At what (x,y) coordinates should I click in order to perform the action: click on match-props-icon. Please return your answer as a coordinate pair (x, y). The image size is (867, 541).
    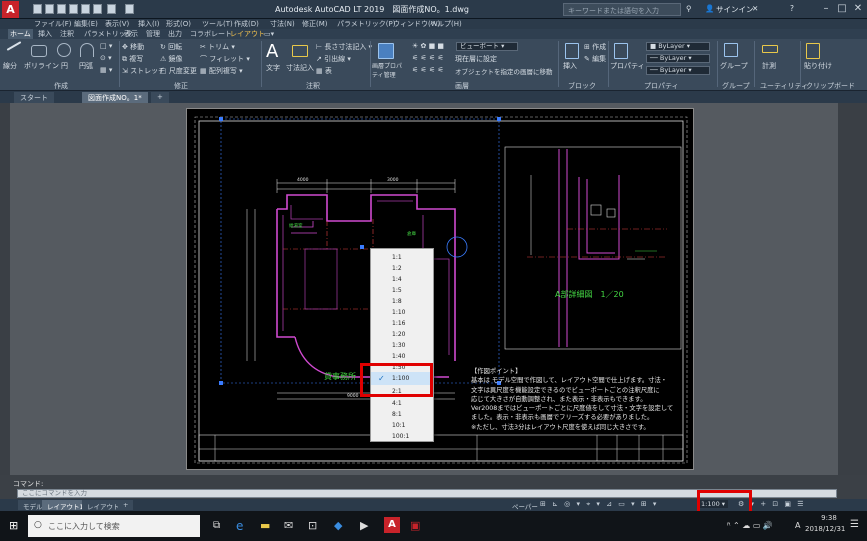
    Looking at the image, I should click on (621, 51).